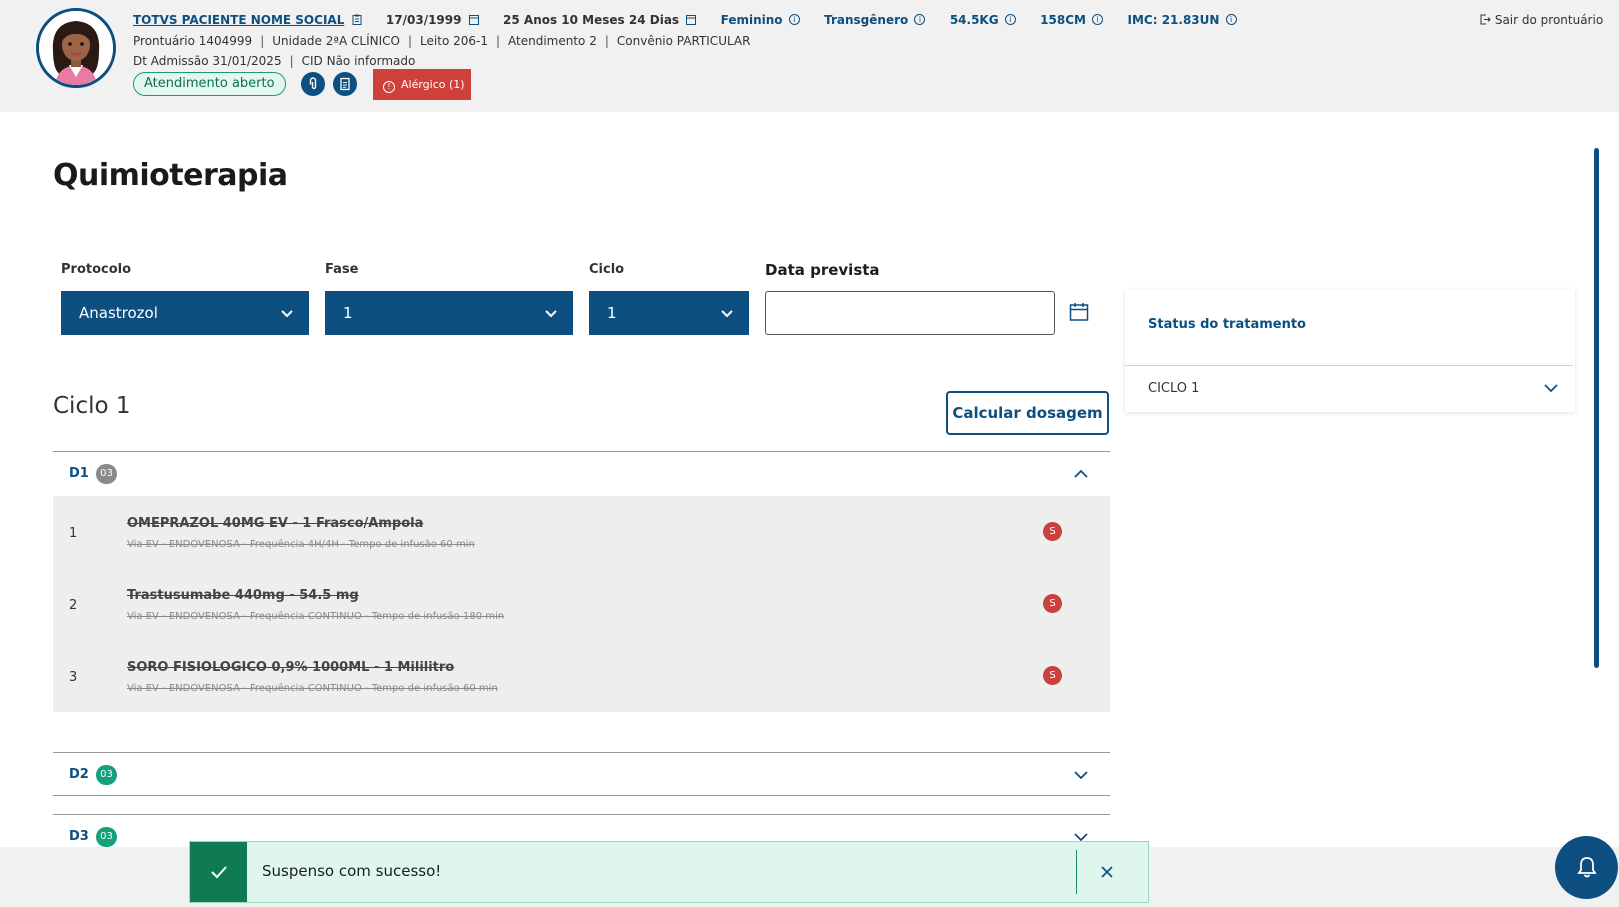 This screenshot has width=1619, height=907. I want to click on attachment-button, so click(313, 84).